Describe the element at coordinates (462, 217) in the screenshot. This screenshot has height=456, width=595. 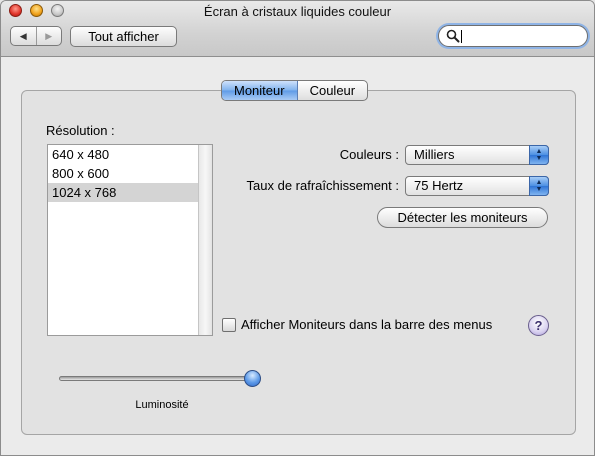
I see `detect-displays-button: Détecter les moniteurs` at that location.